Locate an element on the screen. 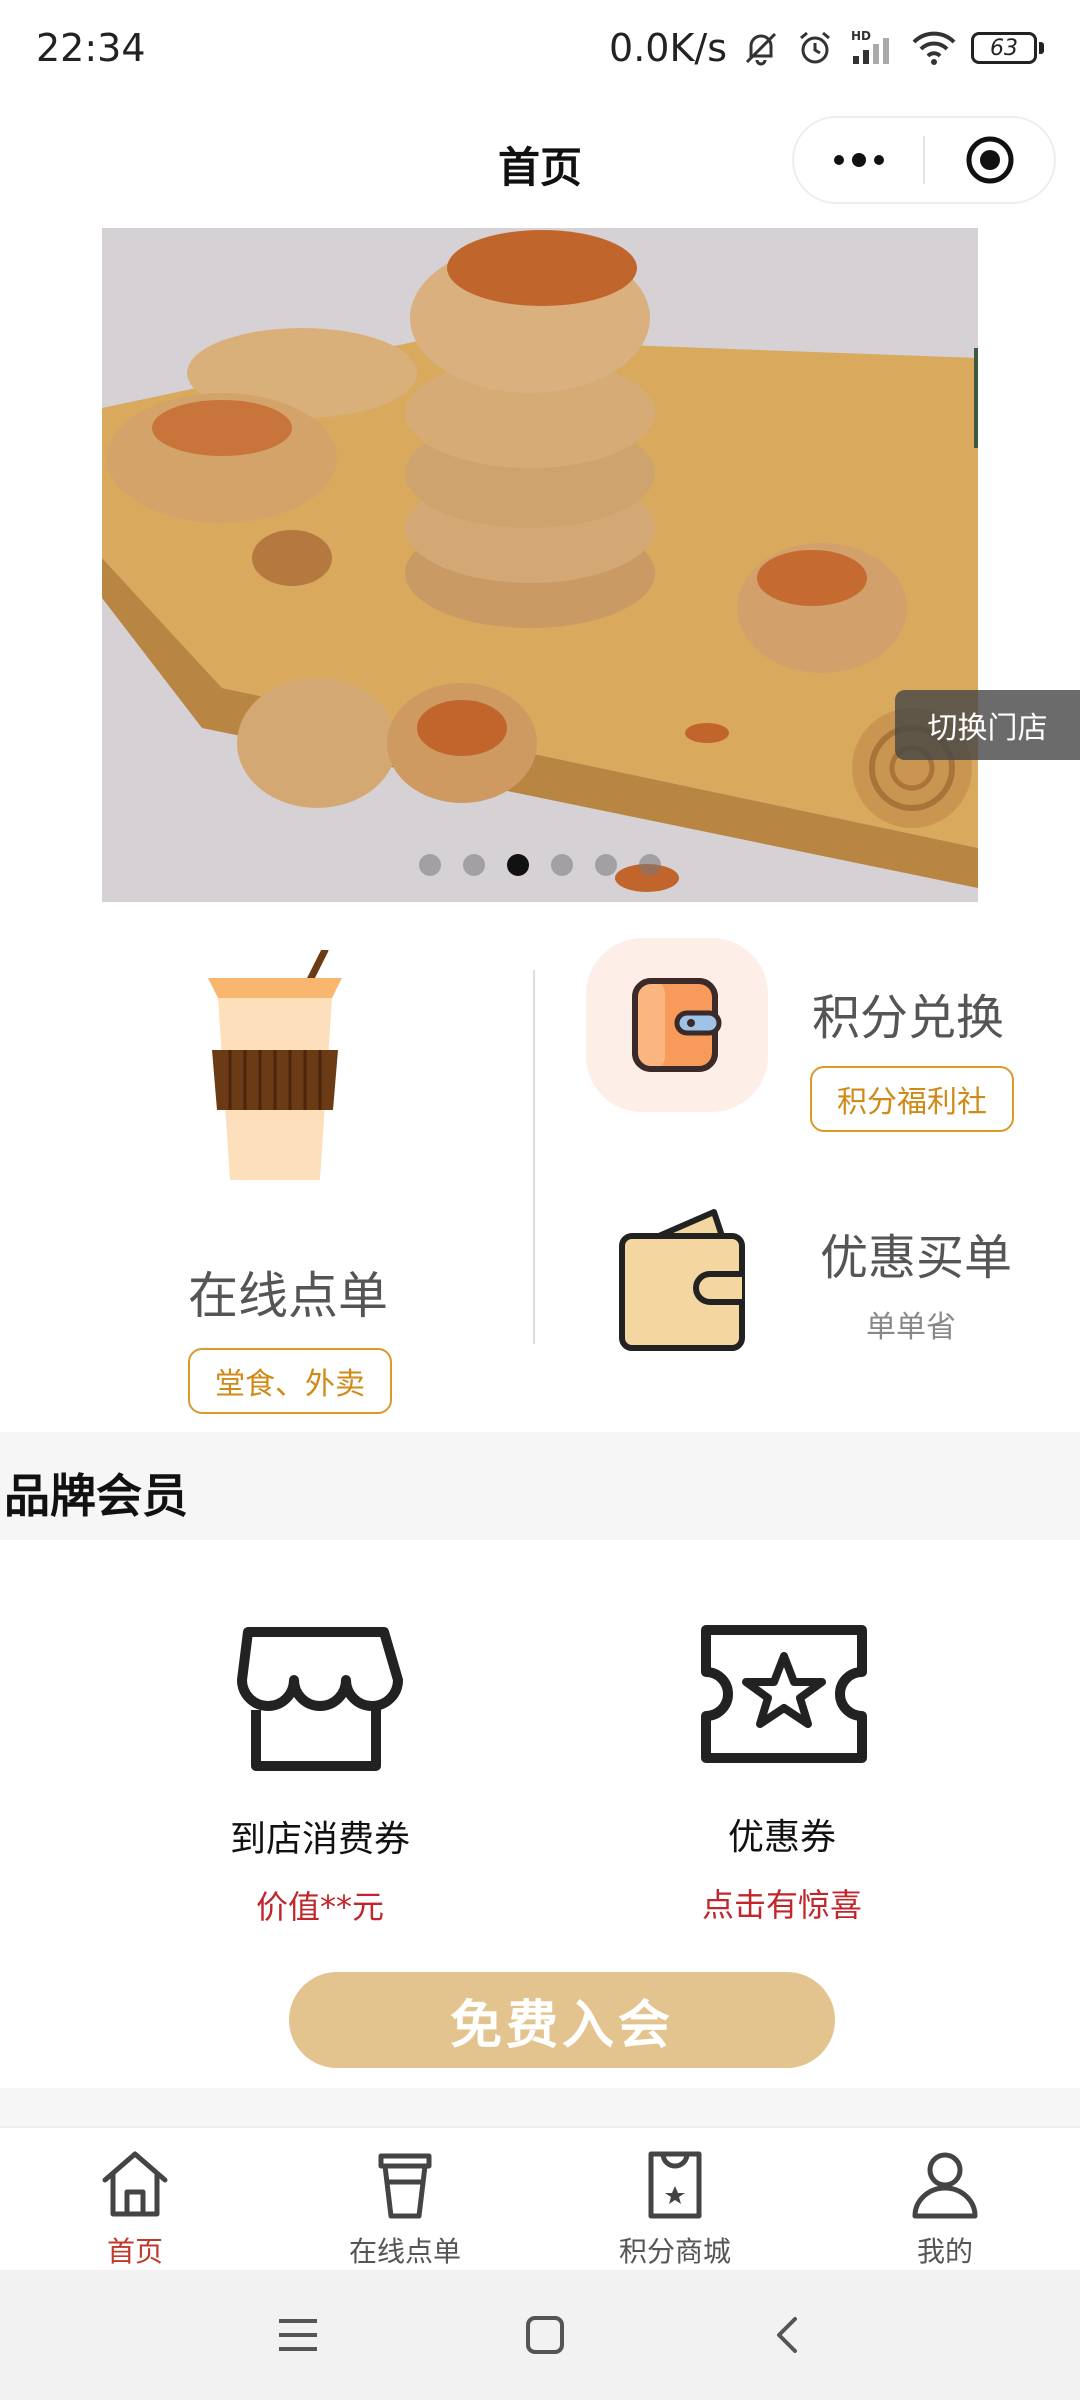 The width and height of the screenshot is (1080, 2400). battery-icon: 63 is located at coordinates (1007, 48).